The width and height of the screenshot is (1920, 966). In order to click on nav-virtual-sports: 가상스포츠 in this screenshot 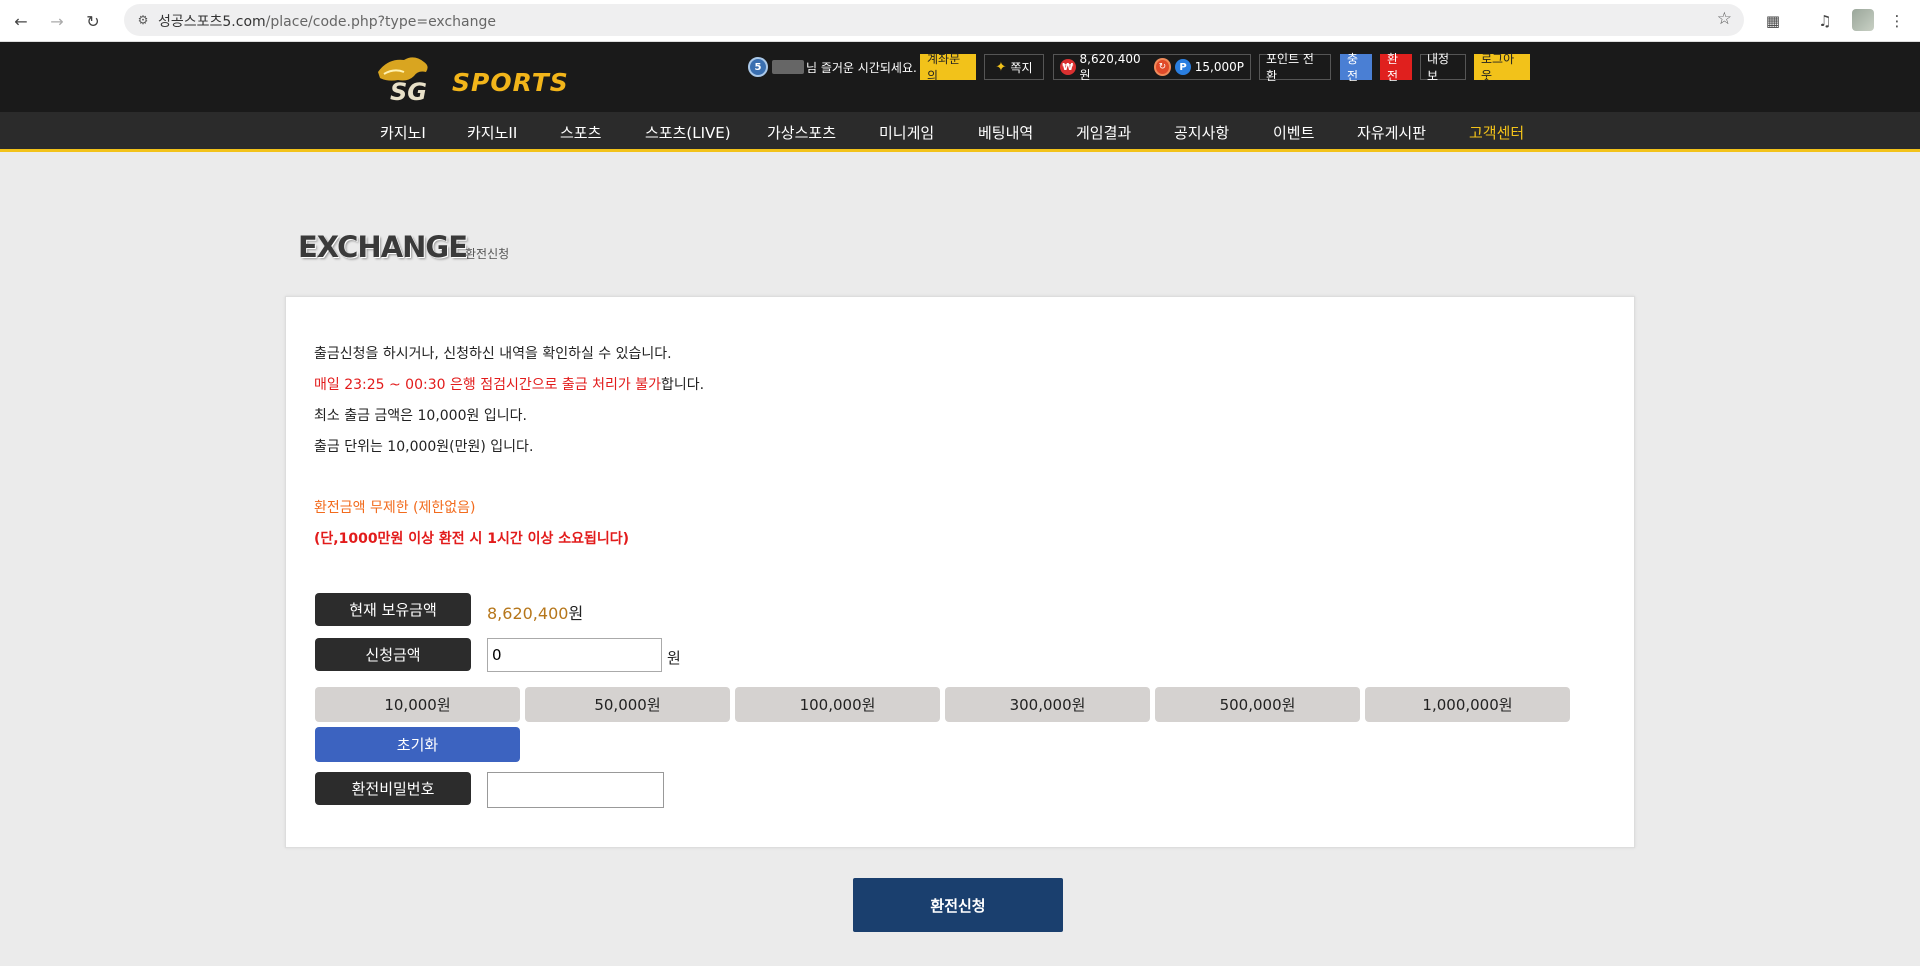, I will do `click(801, 132)`.